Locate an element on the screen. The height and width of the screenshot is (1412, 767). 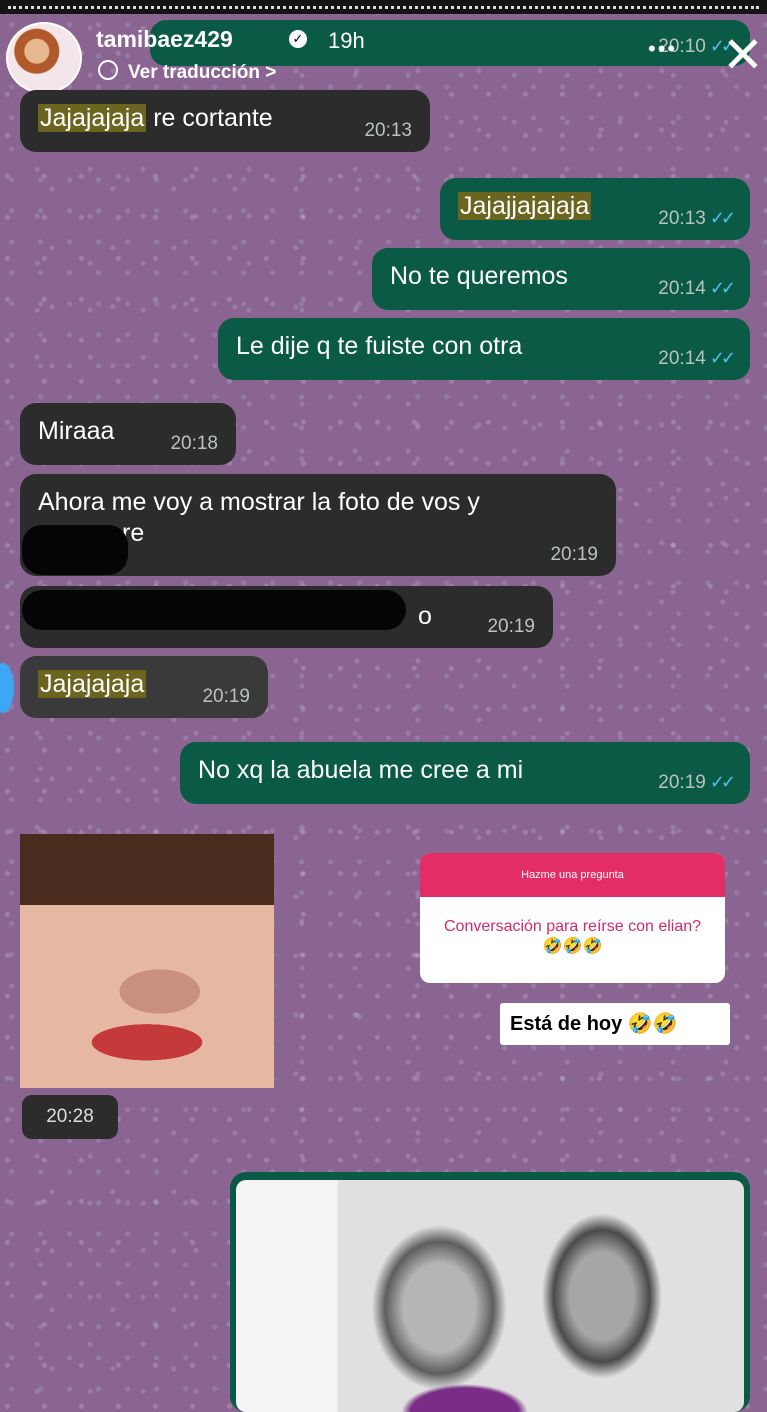
username: tamibaez429 is located at coordinates (164, 39).